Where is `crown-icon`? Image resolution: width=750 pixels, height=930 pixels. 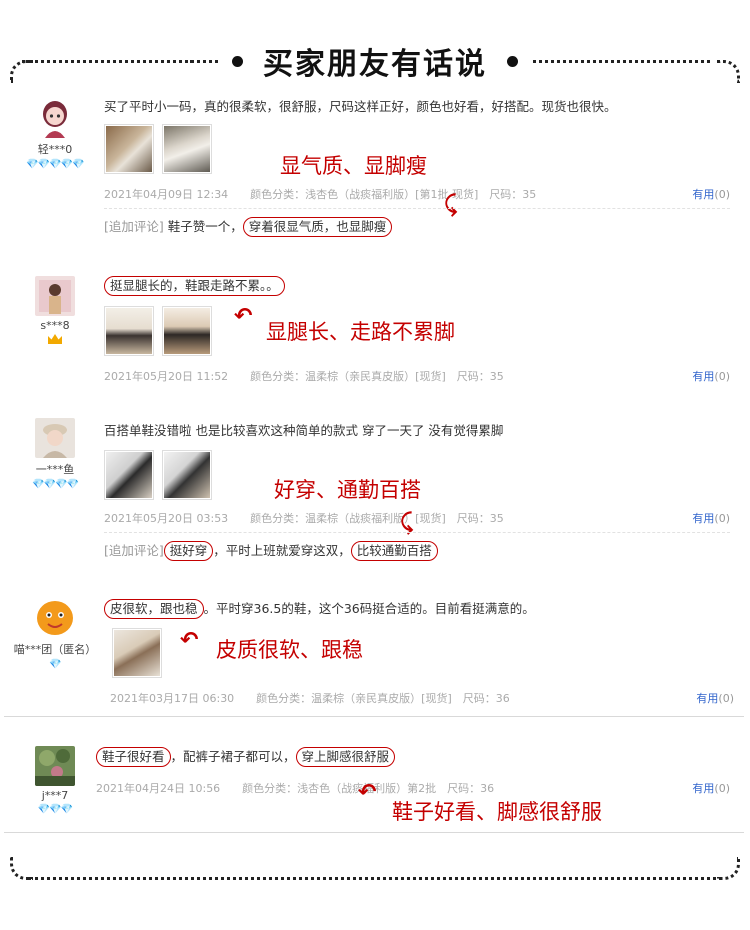
crown-icon is located at coordinates (55, 340).